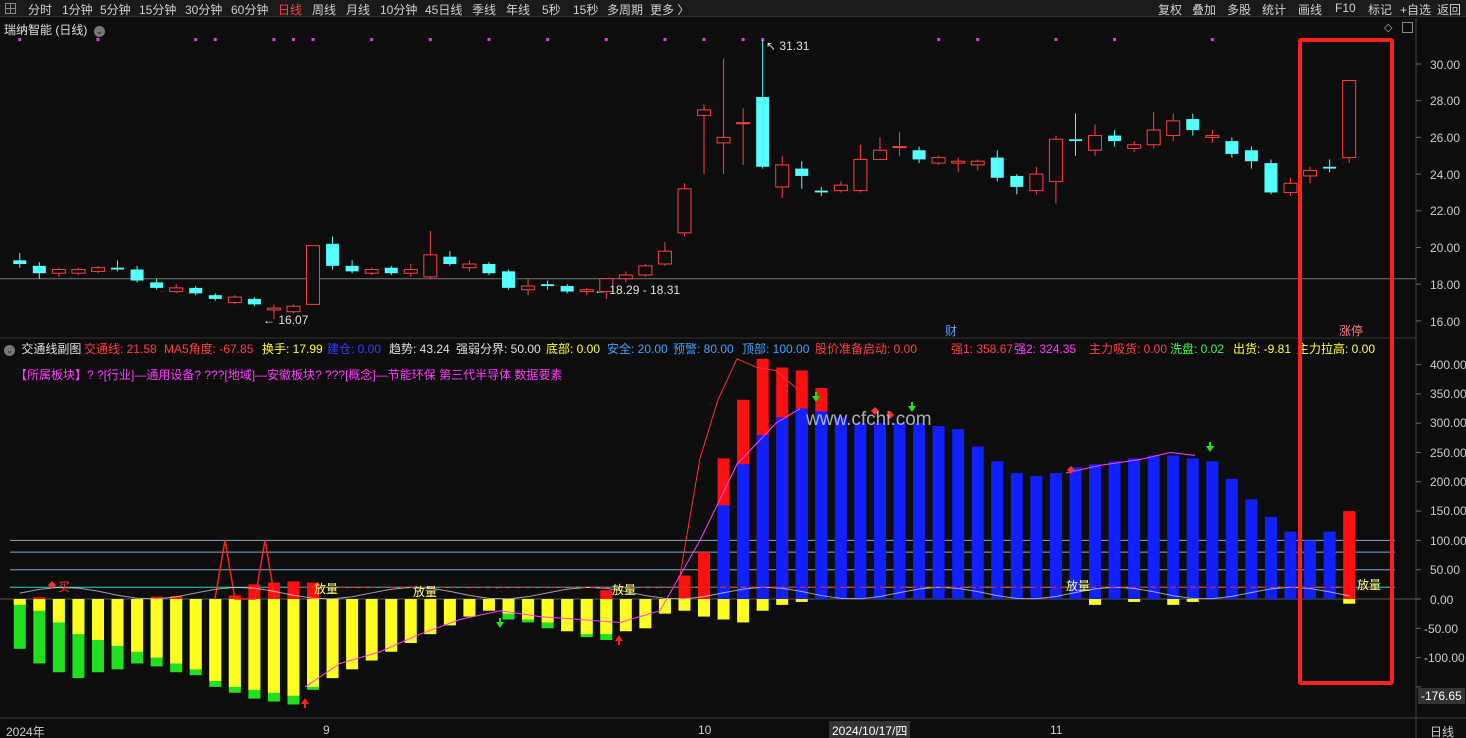 This screenshot has height=738, width=1466. What do you see at coordinates (1407, 27) in the screenshot?
I see `expand-icon` at bounding box center [1407, 27].